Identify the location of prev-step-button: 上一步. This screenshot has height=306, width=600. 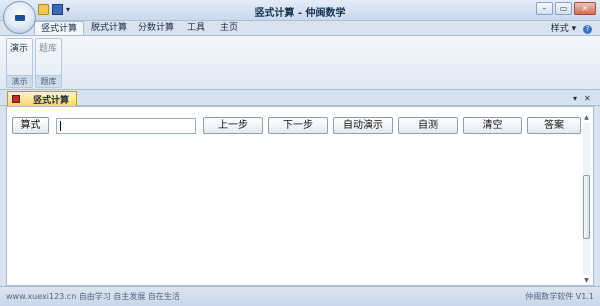
(233, 125).